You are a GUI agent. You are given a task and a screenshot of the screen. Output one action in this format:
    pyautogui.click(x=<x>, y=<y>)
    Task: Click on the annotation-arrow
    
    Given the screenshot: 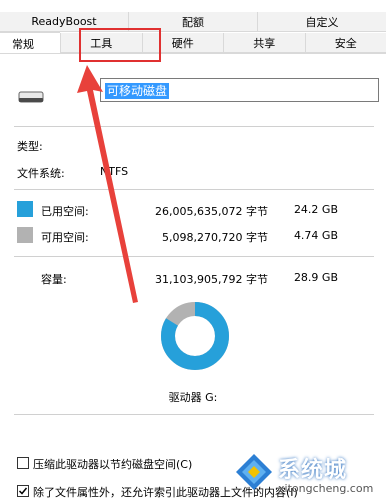 What is the action you would take?
    pyautogui.click(x=107, y=184)
    